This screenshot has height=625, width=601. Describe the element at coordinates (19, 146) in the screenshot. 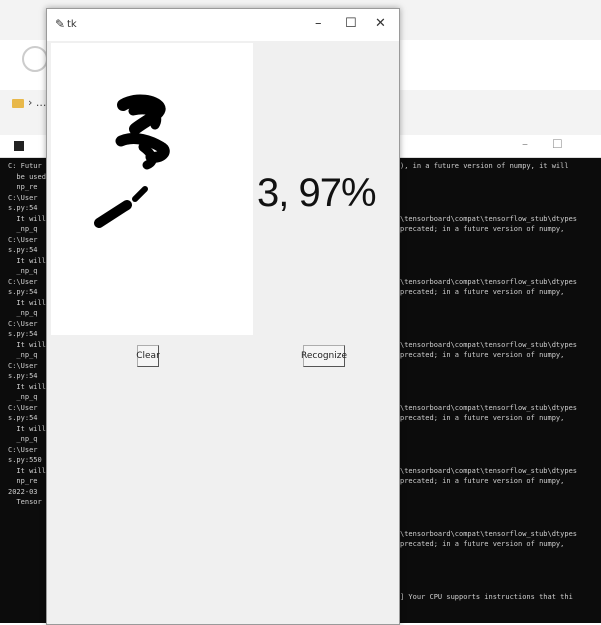

I see `terminal-icon` at that location.